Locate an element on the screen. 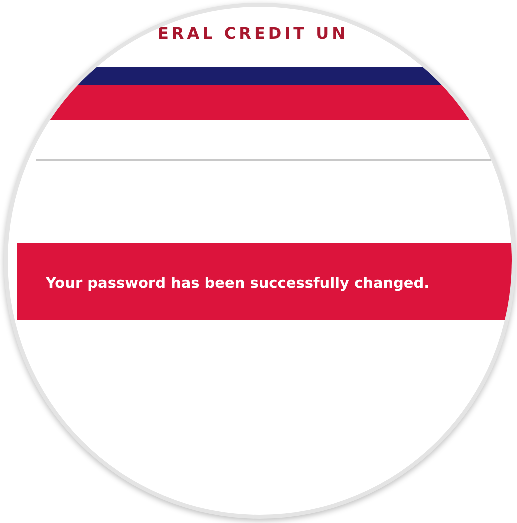  brand-name: ERAL CREDIT UN is located at coordinates (254, 34).